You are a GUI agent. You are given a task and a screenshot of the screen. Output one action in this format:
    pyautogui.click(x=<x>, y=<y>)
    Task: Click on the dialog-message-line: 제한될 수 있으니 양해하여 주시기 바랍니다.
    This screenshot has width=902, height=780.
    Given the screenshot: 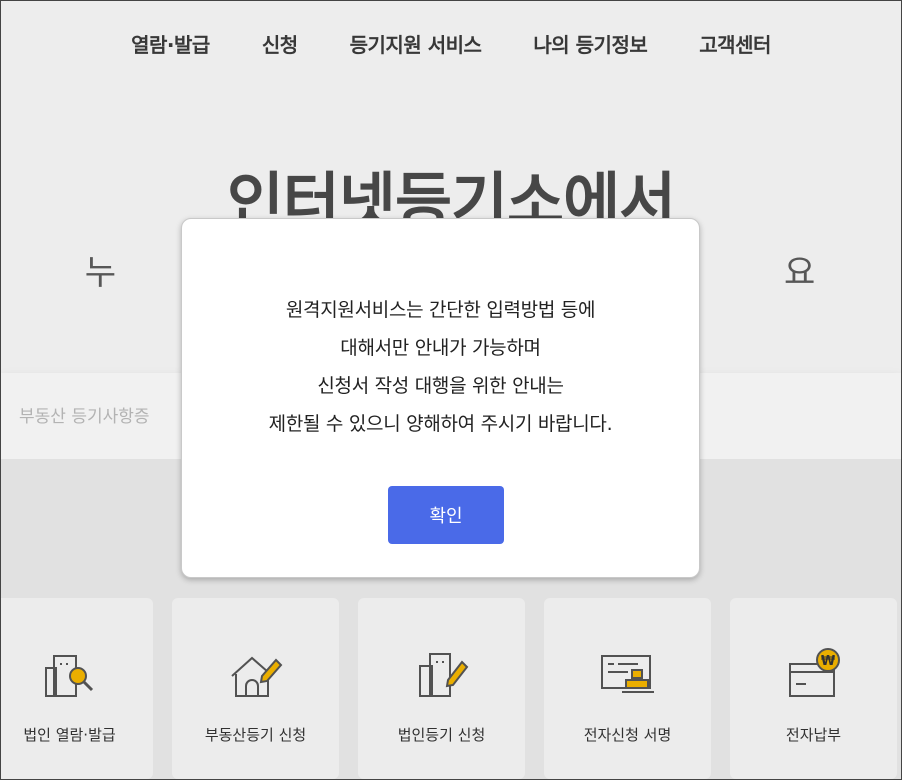 What is the action you would take?
    pyautogui.click(x=440, y=424)
    